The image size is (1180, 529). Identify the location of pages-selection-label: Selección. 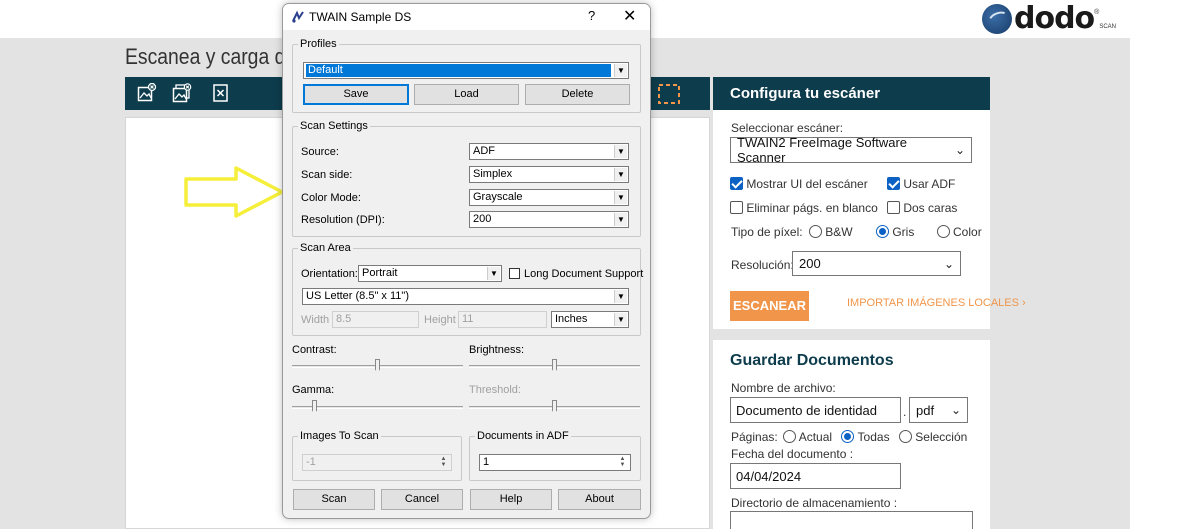
(941, 437).